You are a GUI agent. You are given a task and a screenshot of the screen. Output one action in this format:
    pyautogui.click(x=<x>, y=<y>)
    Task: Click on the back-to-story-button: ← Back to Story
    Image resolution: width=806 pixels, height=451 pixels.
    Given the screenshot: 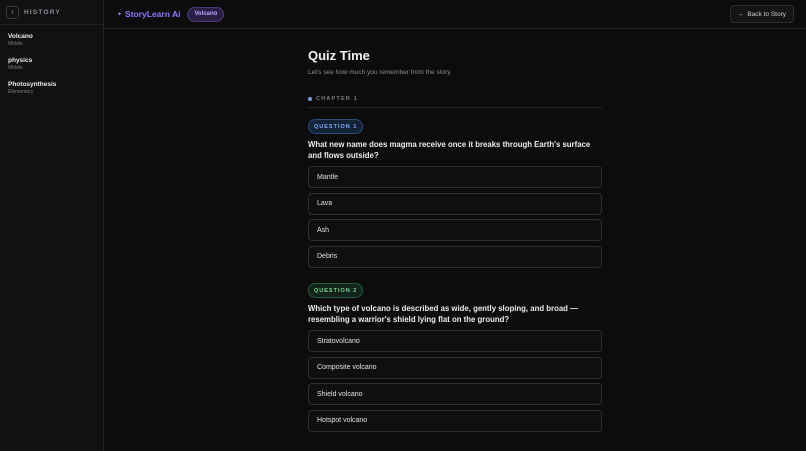 What is the action you would take?
    pyautogui.click(x=761, y=14)
    